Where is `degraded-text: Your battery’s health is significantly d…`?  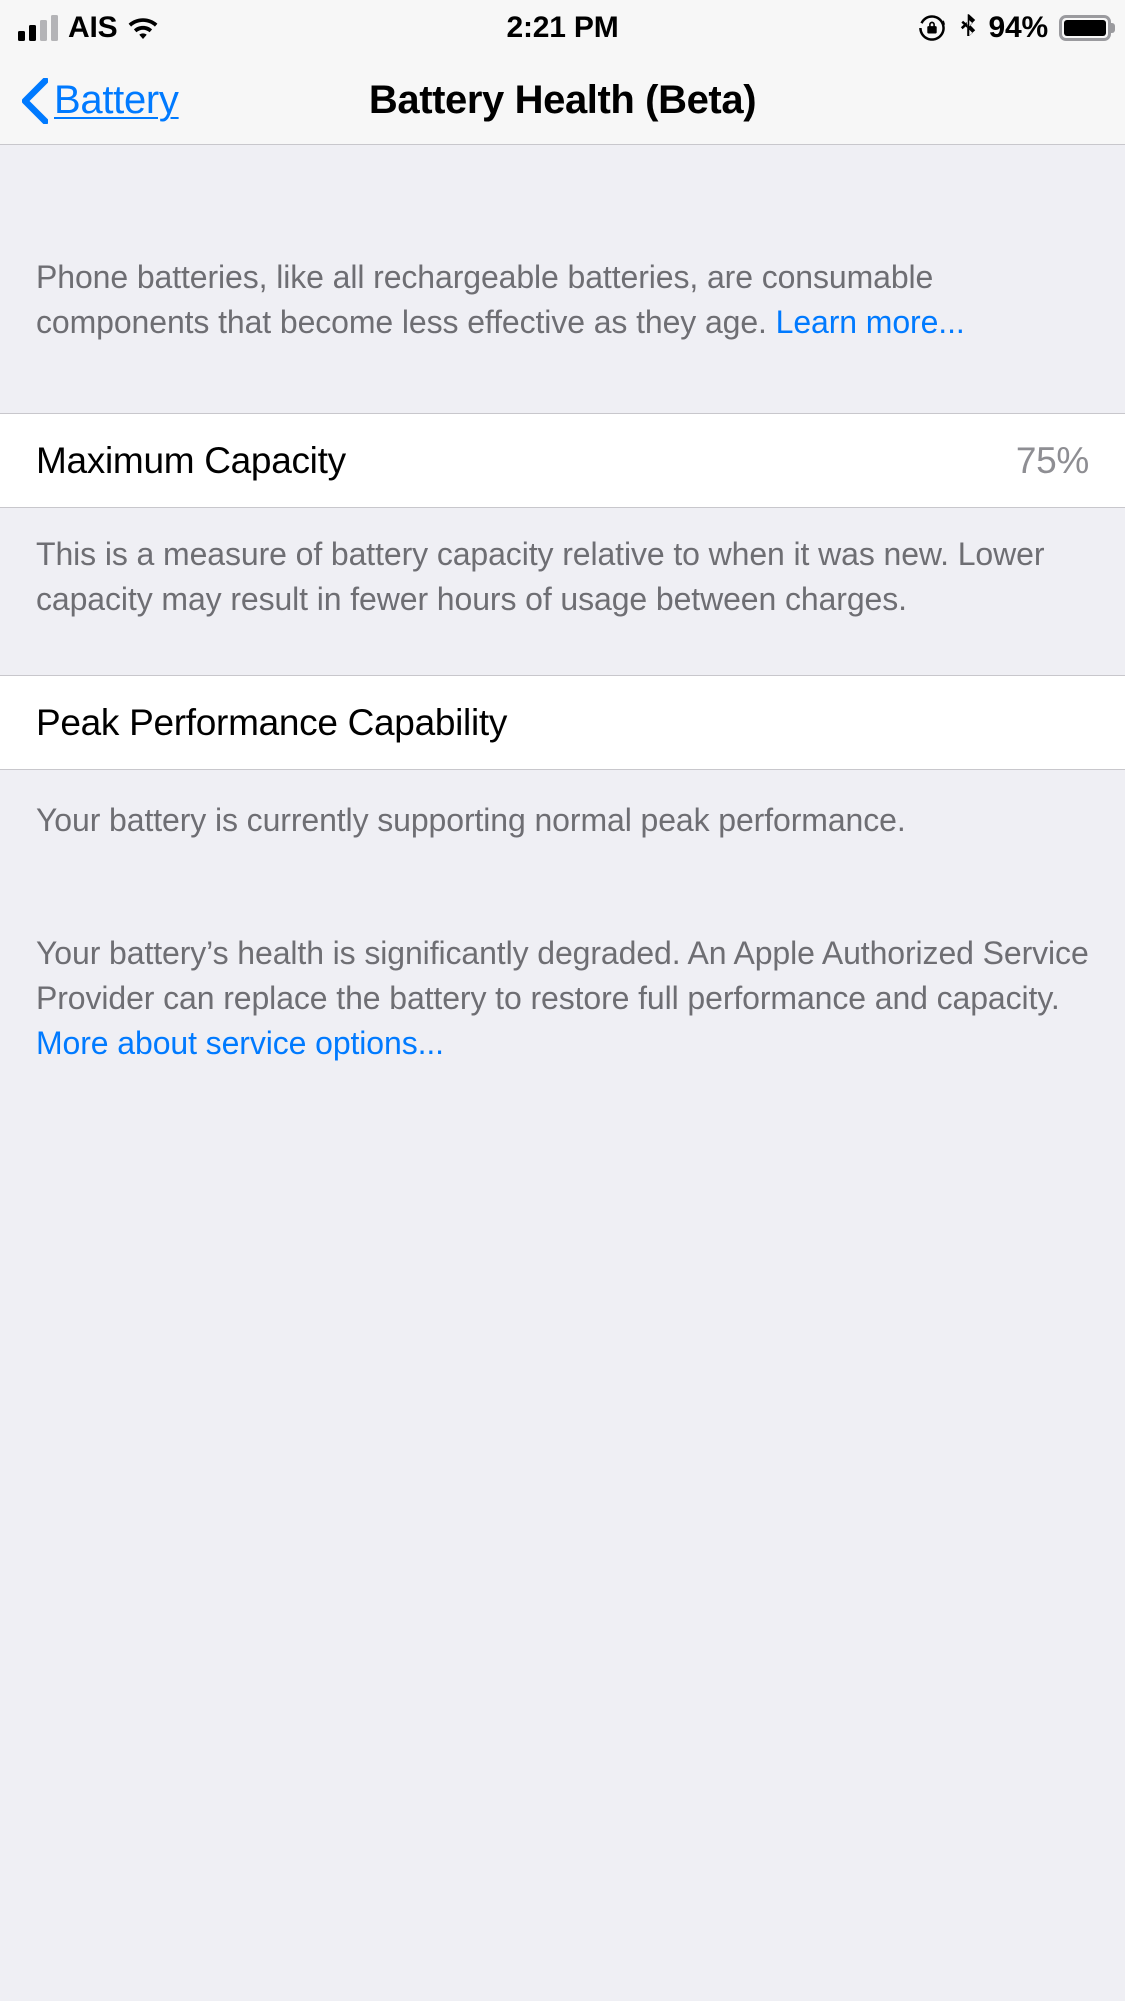 degraded-text: Your battery’s health is significantly d… is located at coordinates (562, 975).